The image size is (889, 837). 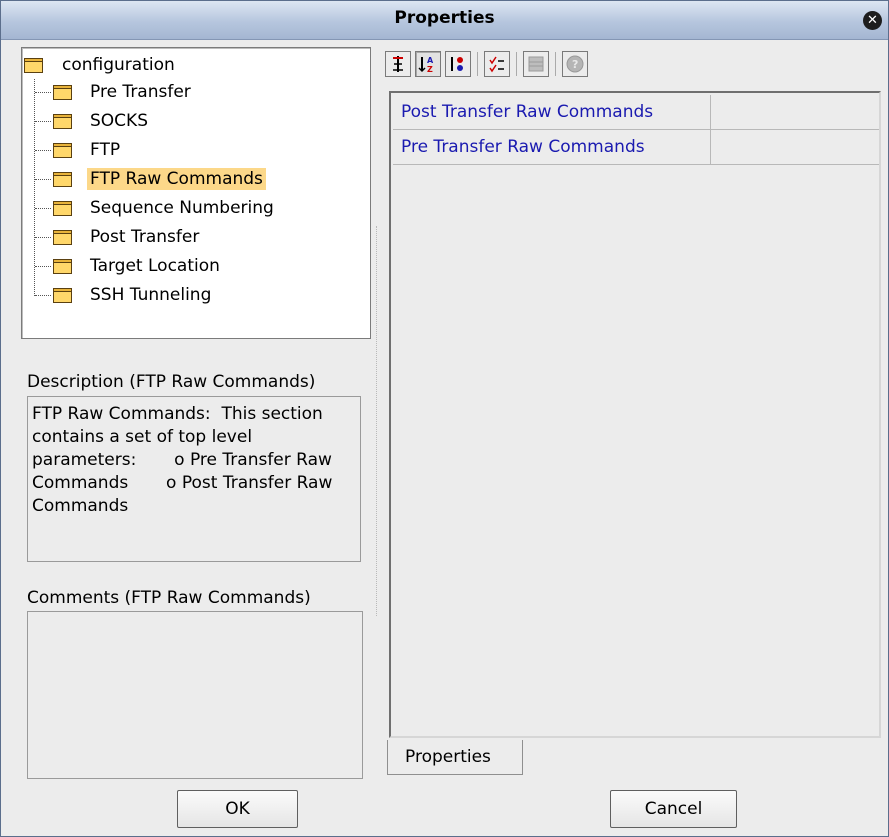 I want to click on tree-item-label: Target Location, so click(x=155, y=266).